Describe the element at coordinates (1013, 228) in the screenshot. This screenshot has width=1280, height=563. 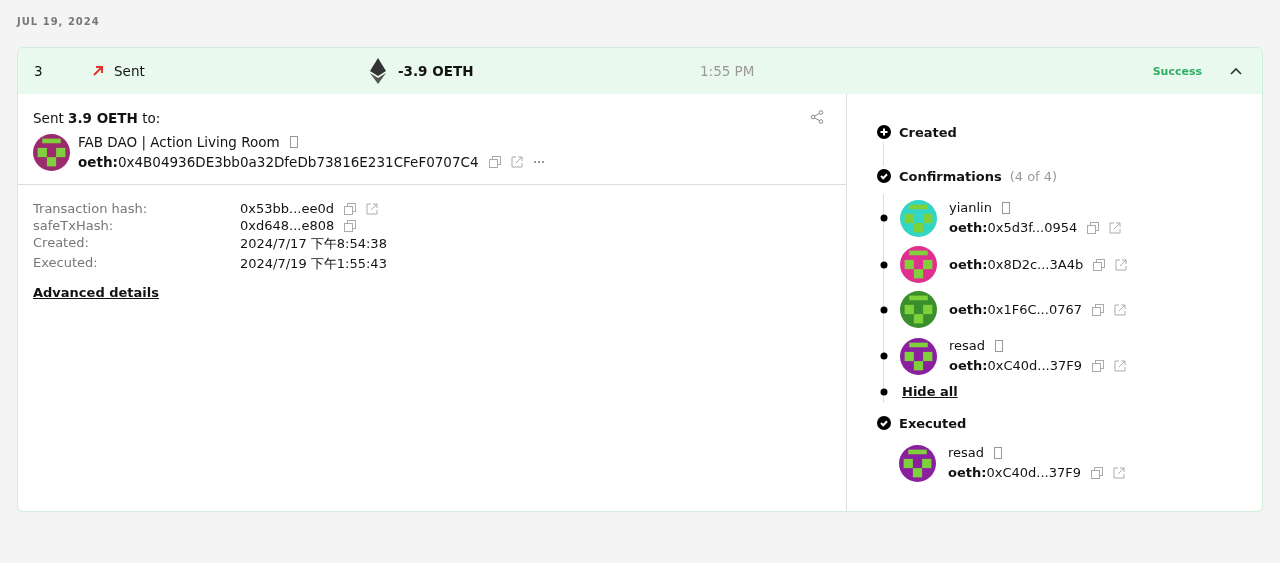
I see `signer-address: oeth:0x5d3f...0954` at that location.